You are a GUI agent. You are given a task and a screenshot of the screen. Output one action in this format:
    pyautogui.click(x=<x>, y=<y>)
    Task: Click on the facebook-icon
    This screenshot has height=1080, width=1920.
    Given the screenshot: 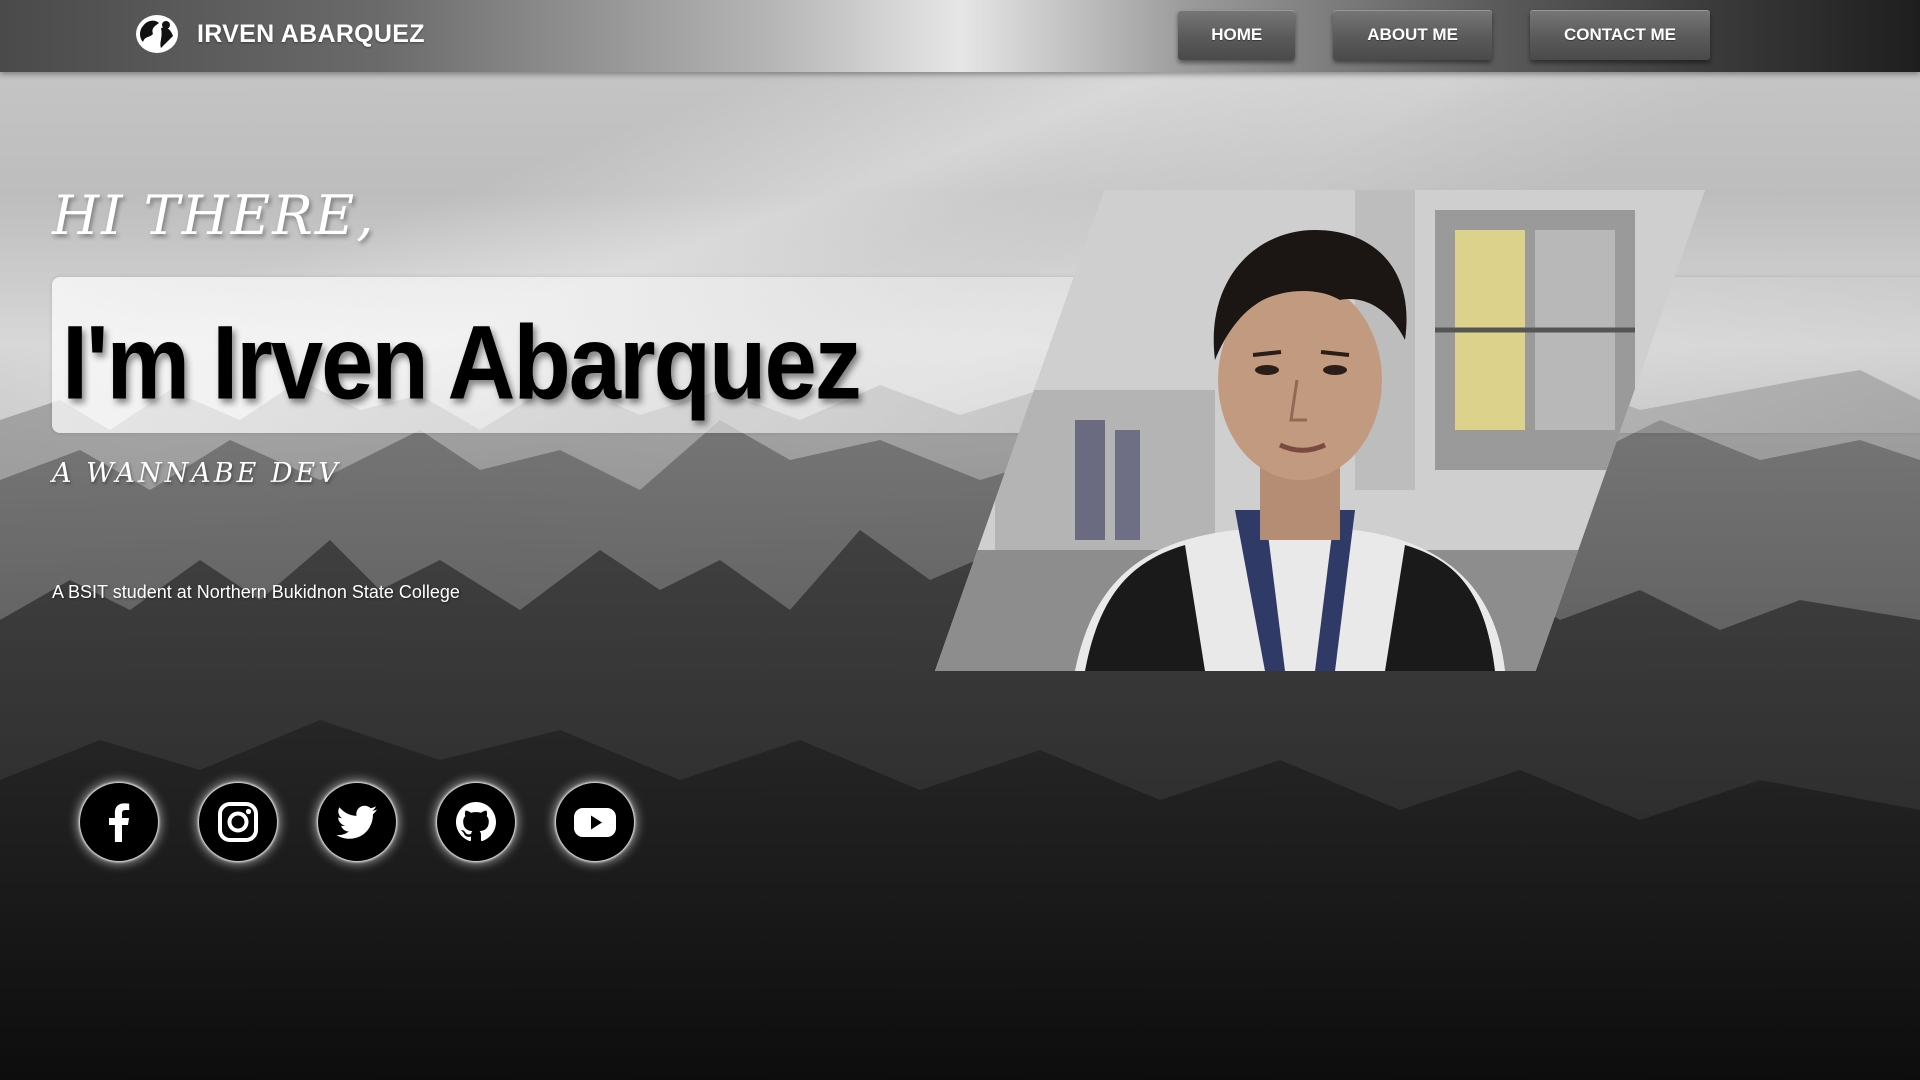 What is the action you would take?
    pyautogui.click(x=119, y=822)
    